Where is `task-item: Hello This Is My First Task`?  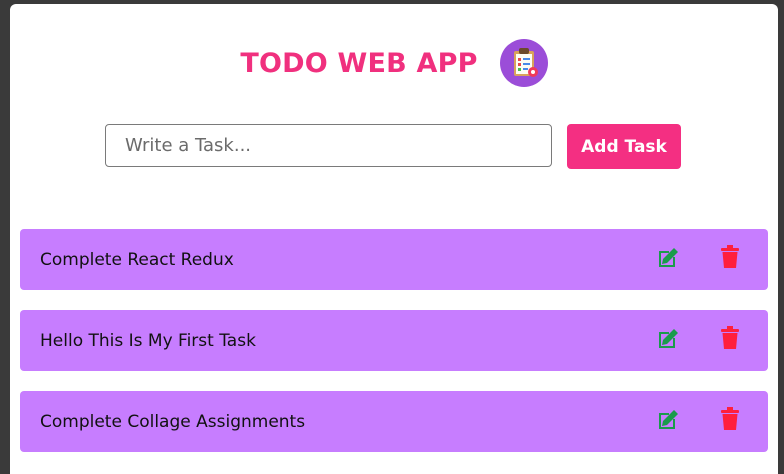 task-item: Hello This Is My First Task is located at coordinates (394, 340).